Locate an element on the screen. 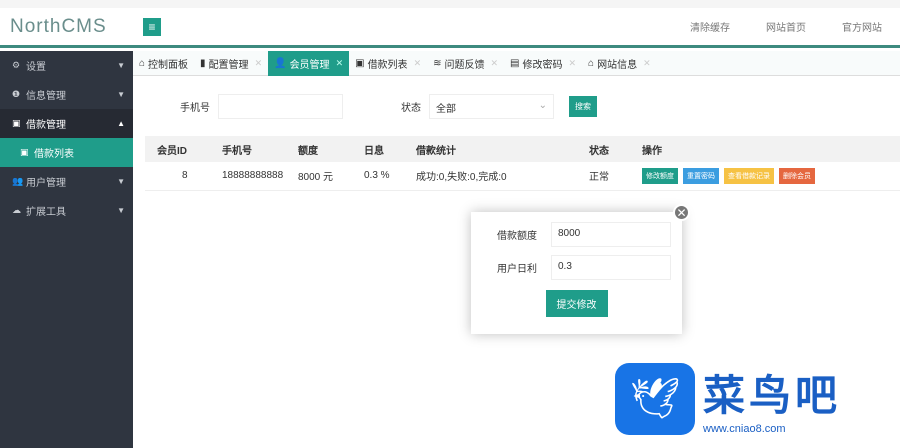 The image size is (900, 448). column-header: 日息 is located at coordinates (390, 149).